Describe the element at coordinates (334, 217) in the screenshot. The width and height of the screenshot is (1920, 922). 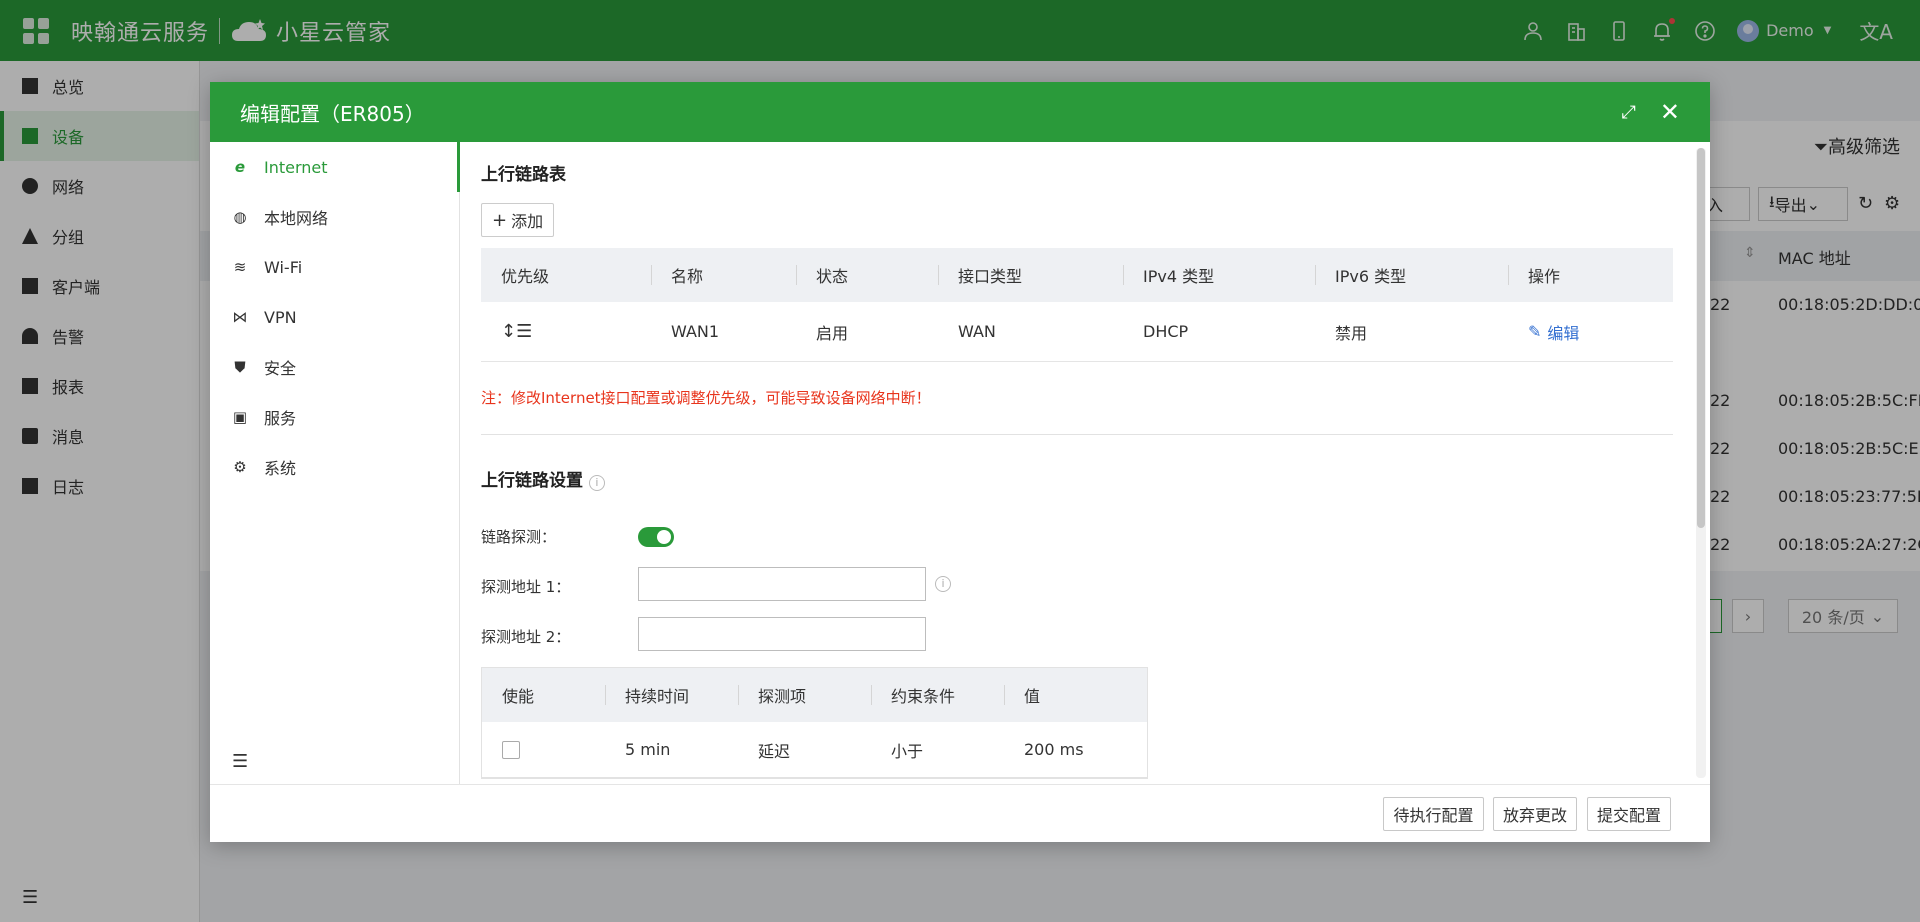
I see `config-menu-local-network: ◍ 本地网络` at that location.